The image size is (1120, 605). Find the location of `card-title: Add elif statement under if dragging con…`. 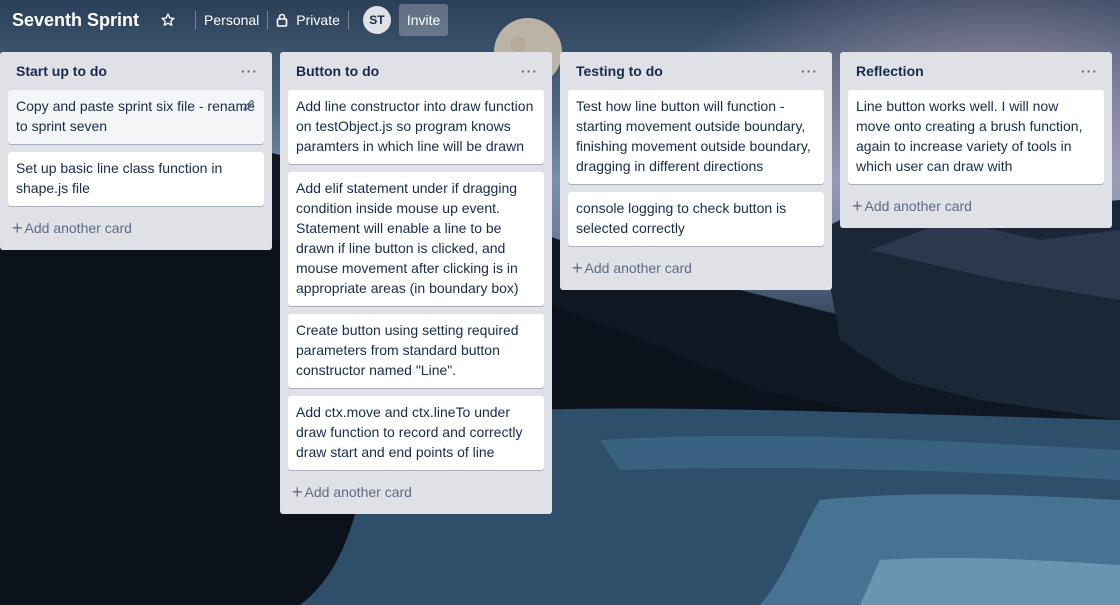

card-title: Add elif statement under if dragging con… is located at coordinates (407, 238).